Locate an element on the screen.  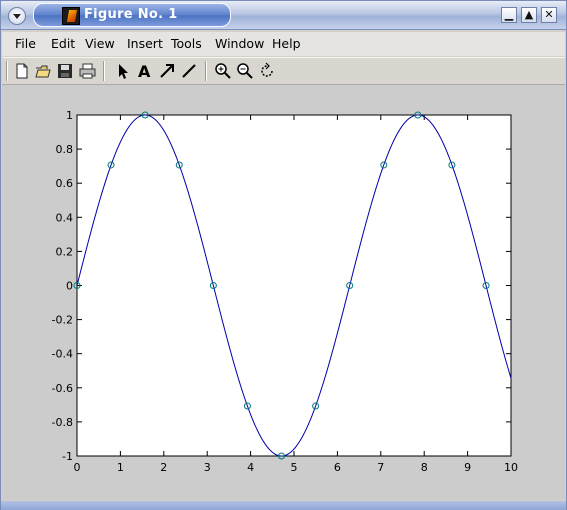
menu-bar: File Edit View Insert Tools Window Help is located at coordinates (283, 44).